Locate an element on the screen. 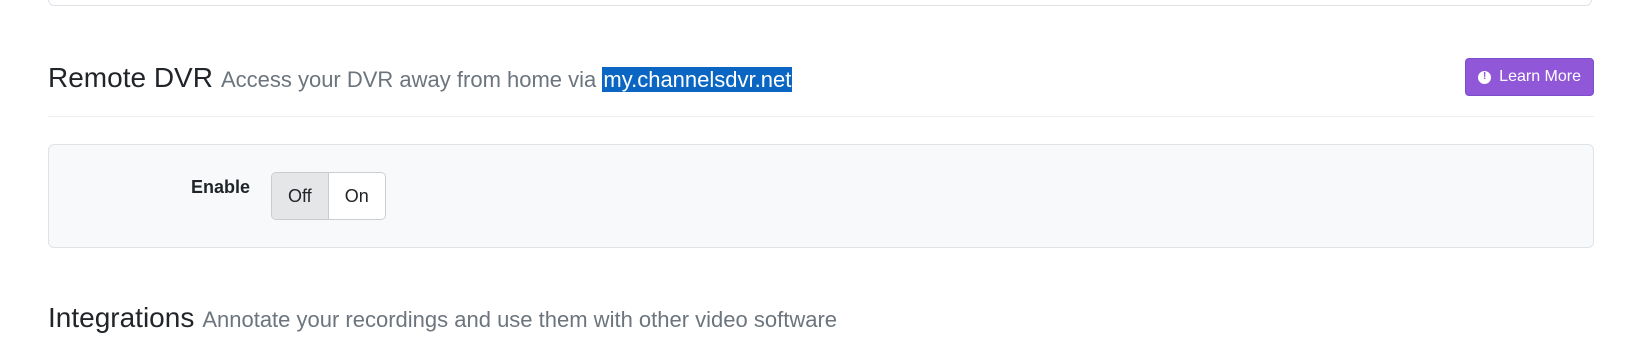  section-divider is located at coordinates (821, 116).